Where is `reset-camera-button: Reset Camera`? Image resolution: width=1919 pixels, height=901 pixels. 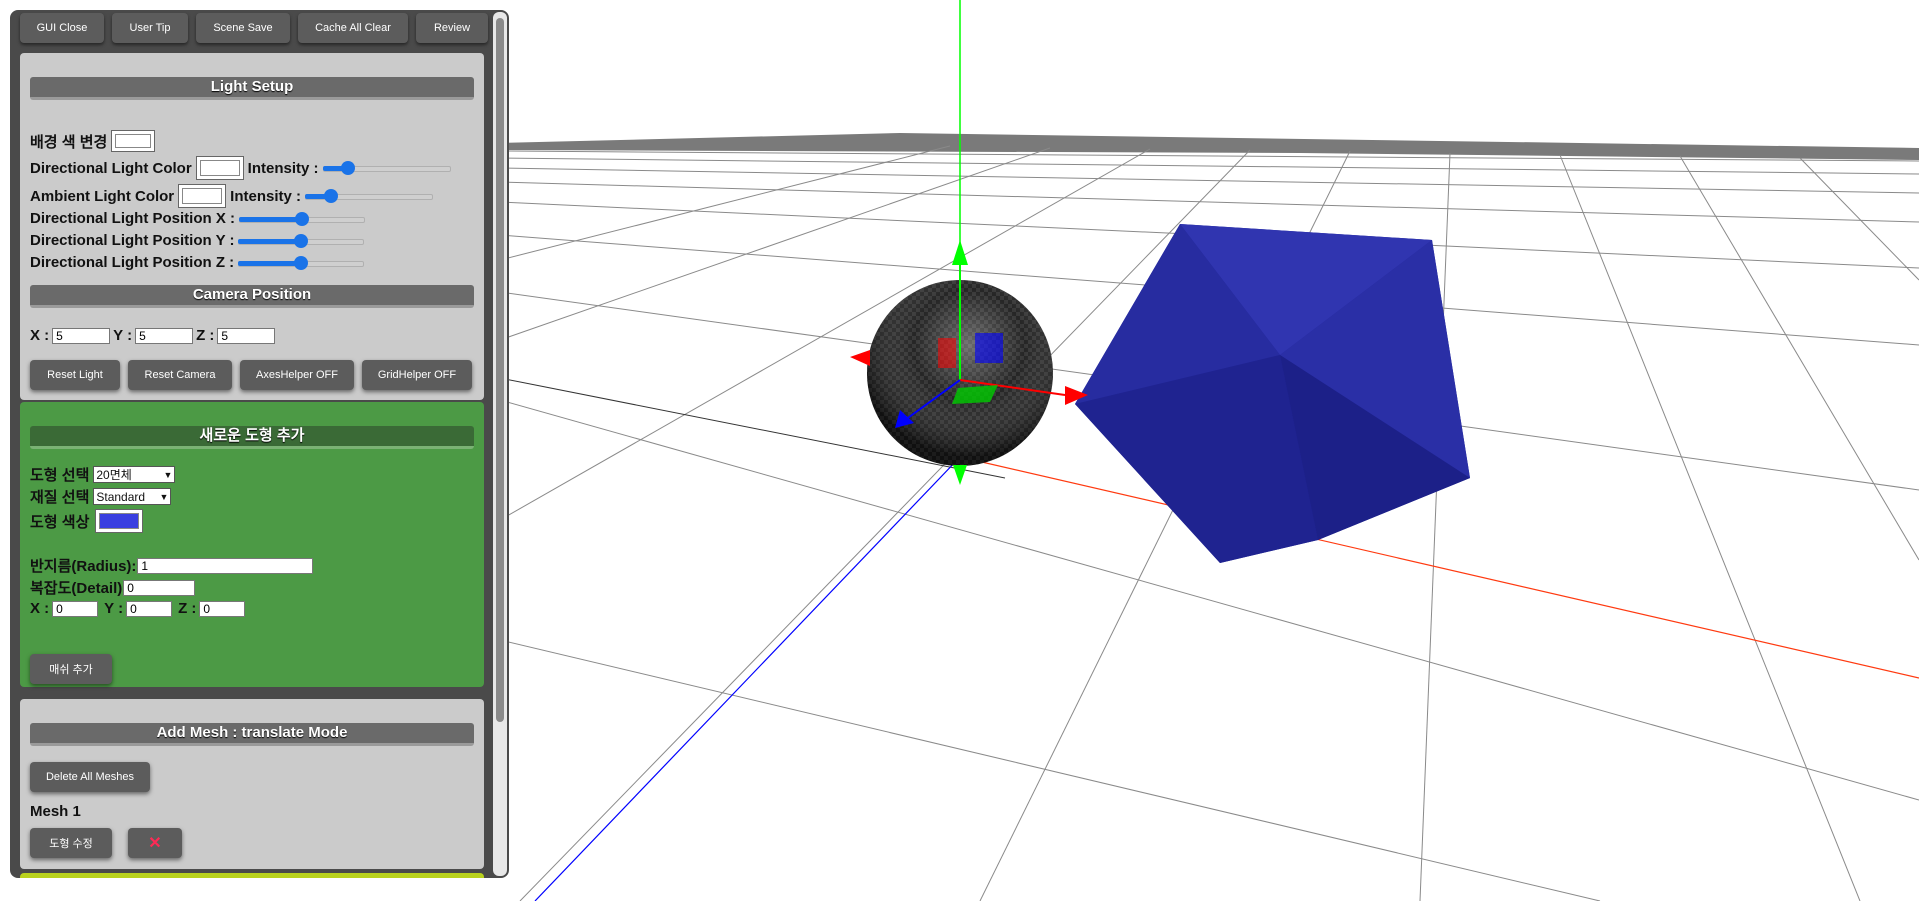 reset-camera-button: Reset Camera is located at coordinates (180, 375).